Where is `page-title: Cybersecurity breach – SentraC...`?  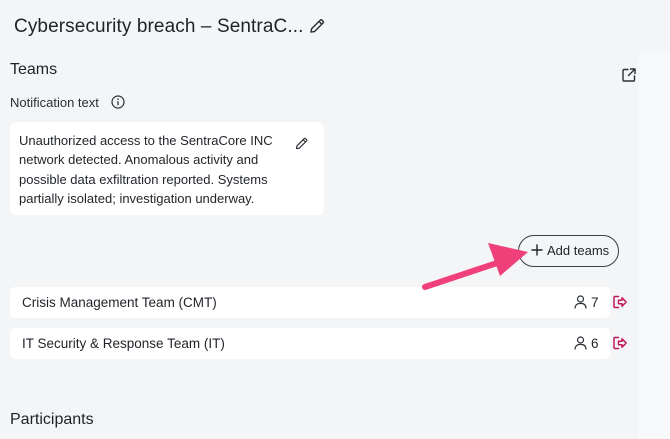 page-title: Cybersecurity breach – SentraC... is located at coordinates (159, 26).